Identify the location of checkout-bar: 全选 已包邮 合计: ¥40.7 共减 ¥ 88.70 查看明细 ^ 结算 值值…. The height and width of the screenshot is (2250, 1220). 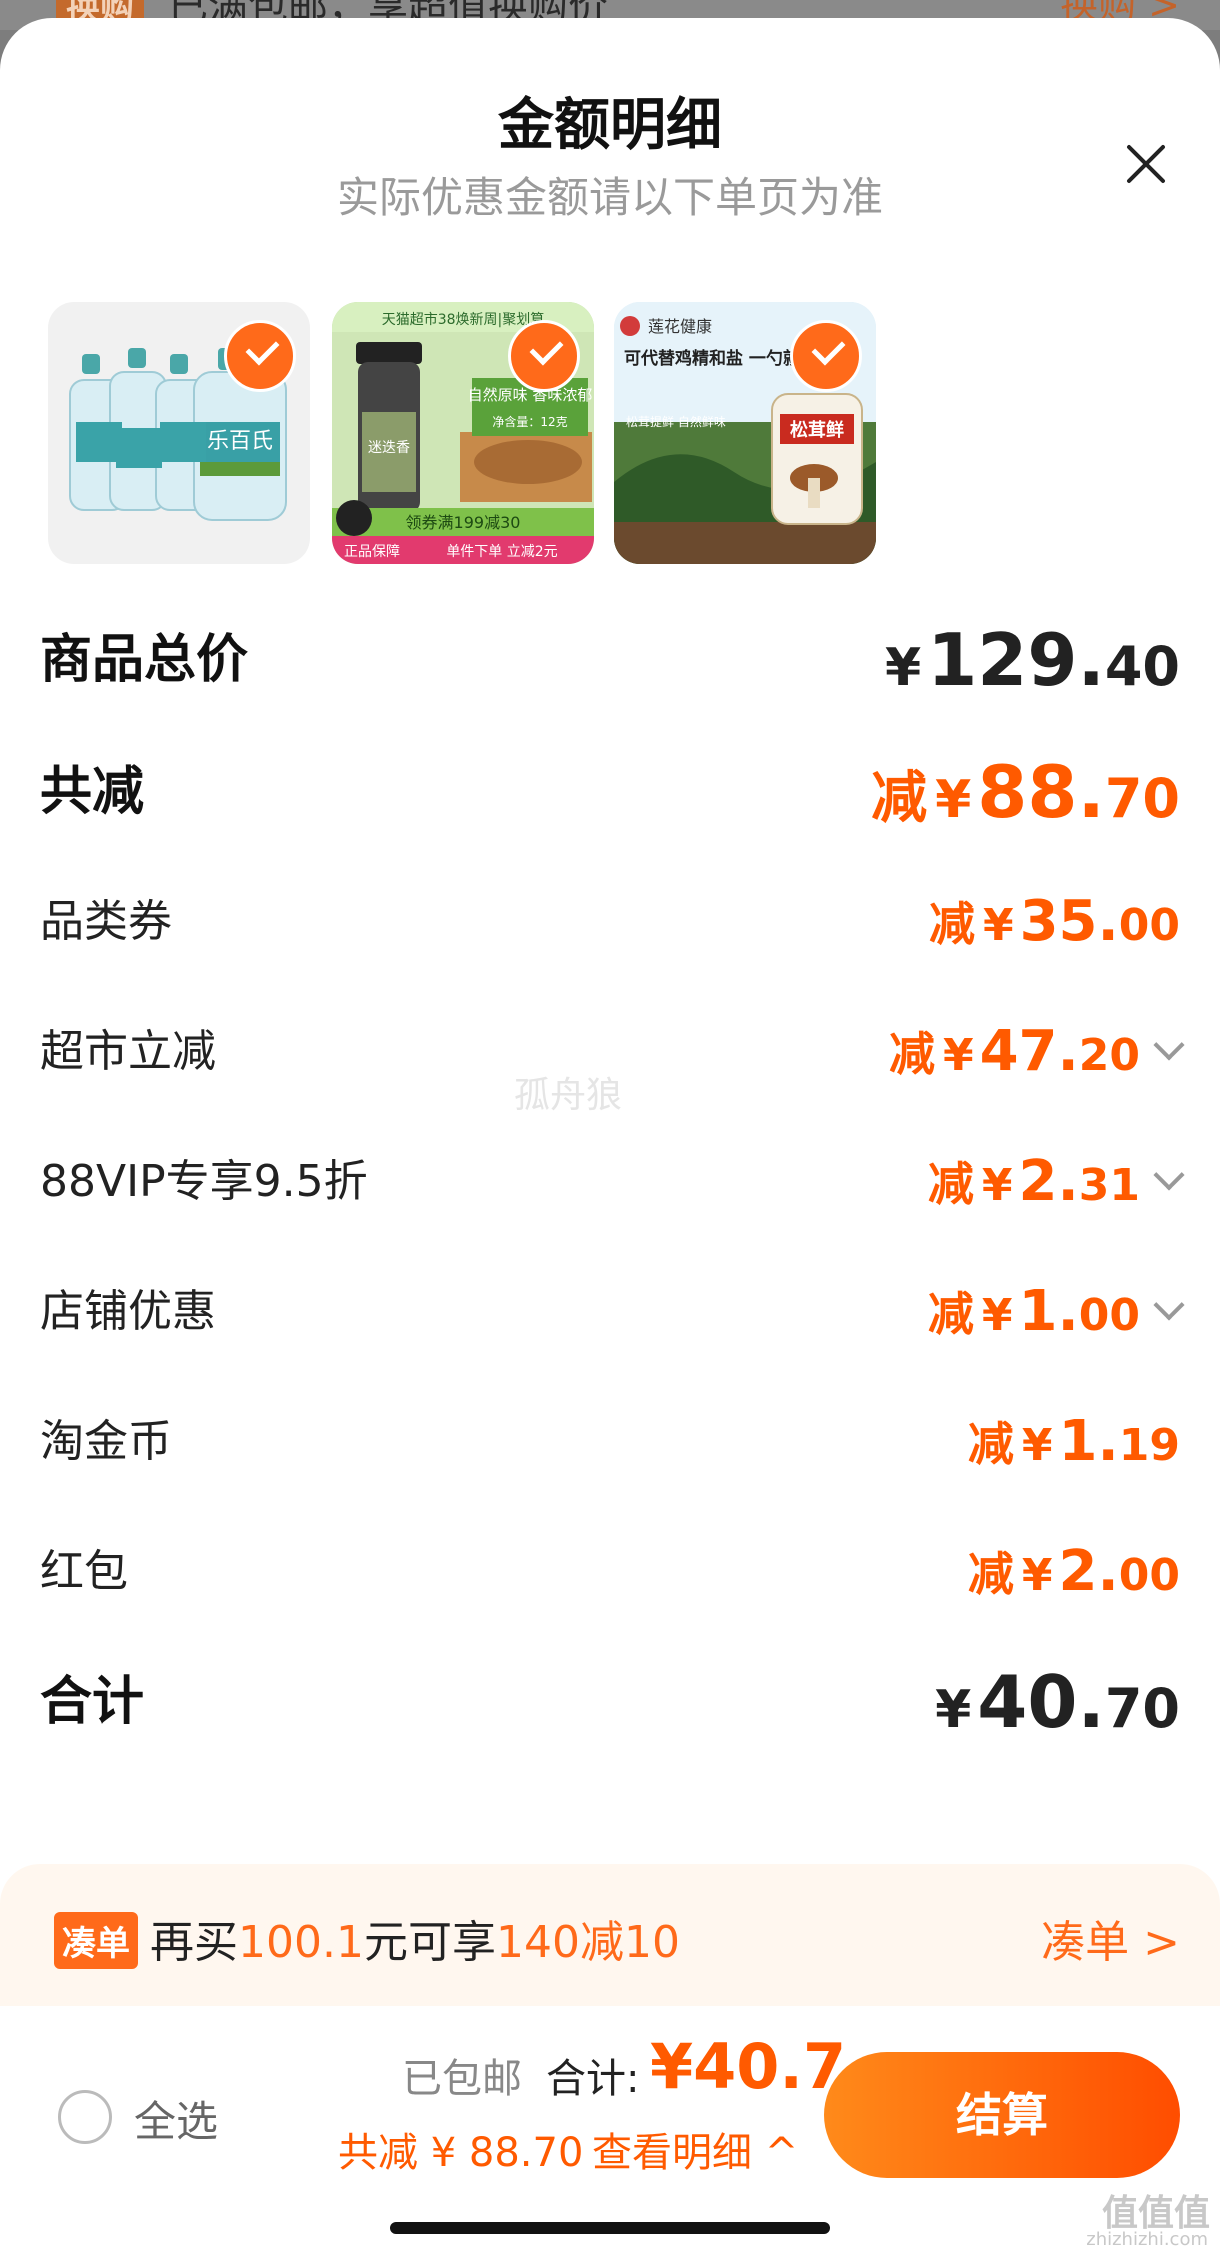
(610, 2128).